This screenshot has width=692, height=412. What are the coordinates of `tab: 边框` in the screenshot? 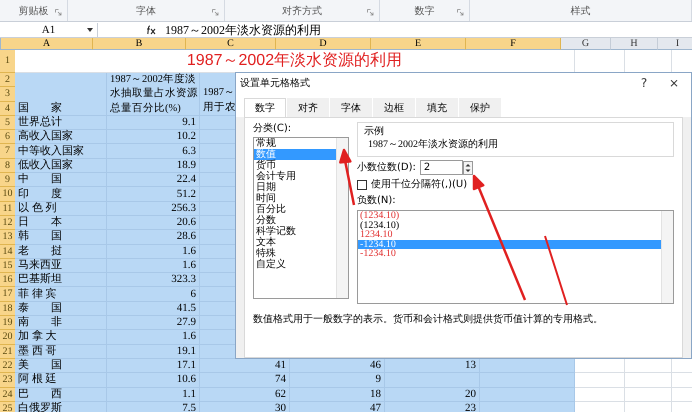 It's located at (394, 107).